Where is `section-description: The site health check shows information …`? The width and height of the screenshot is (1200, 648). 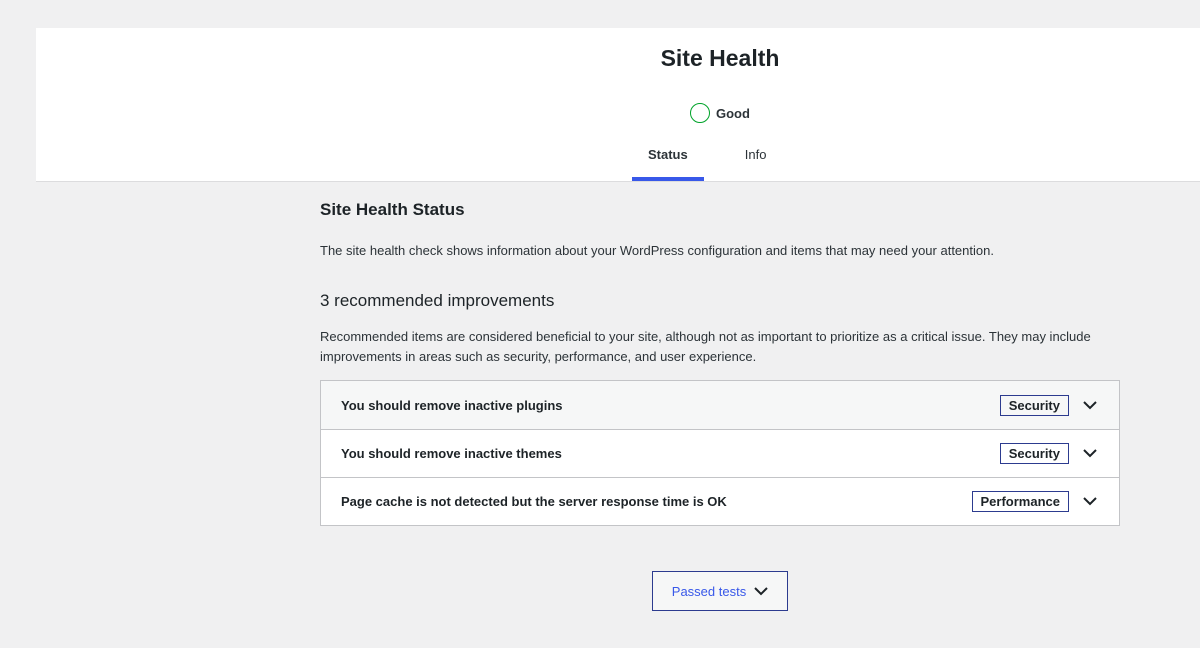
section-description: The site health check shows information … is located at coordinates (657, 250).